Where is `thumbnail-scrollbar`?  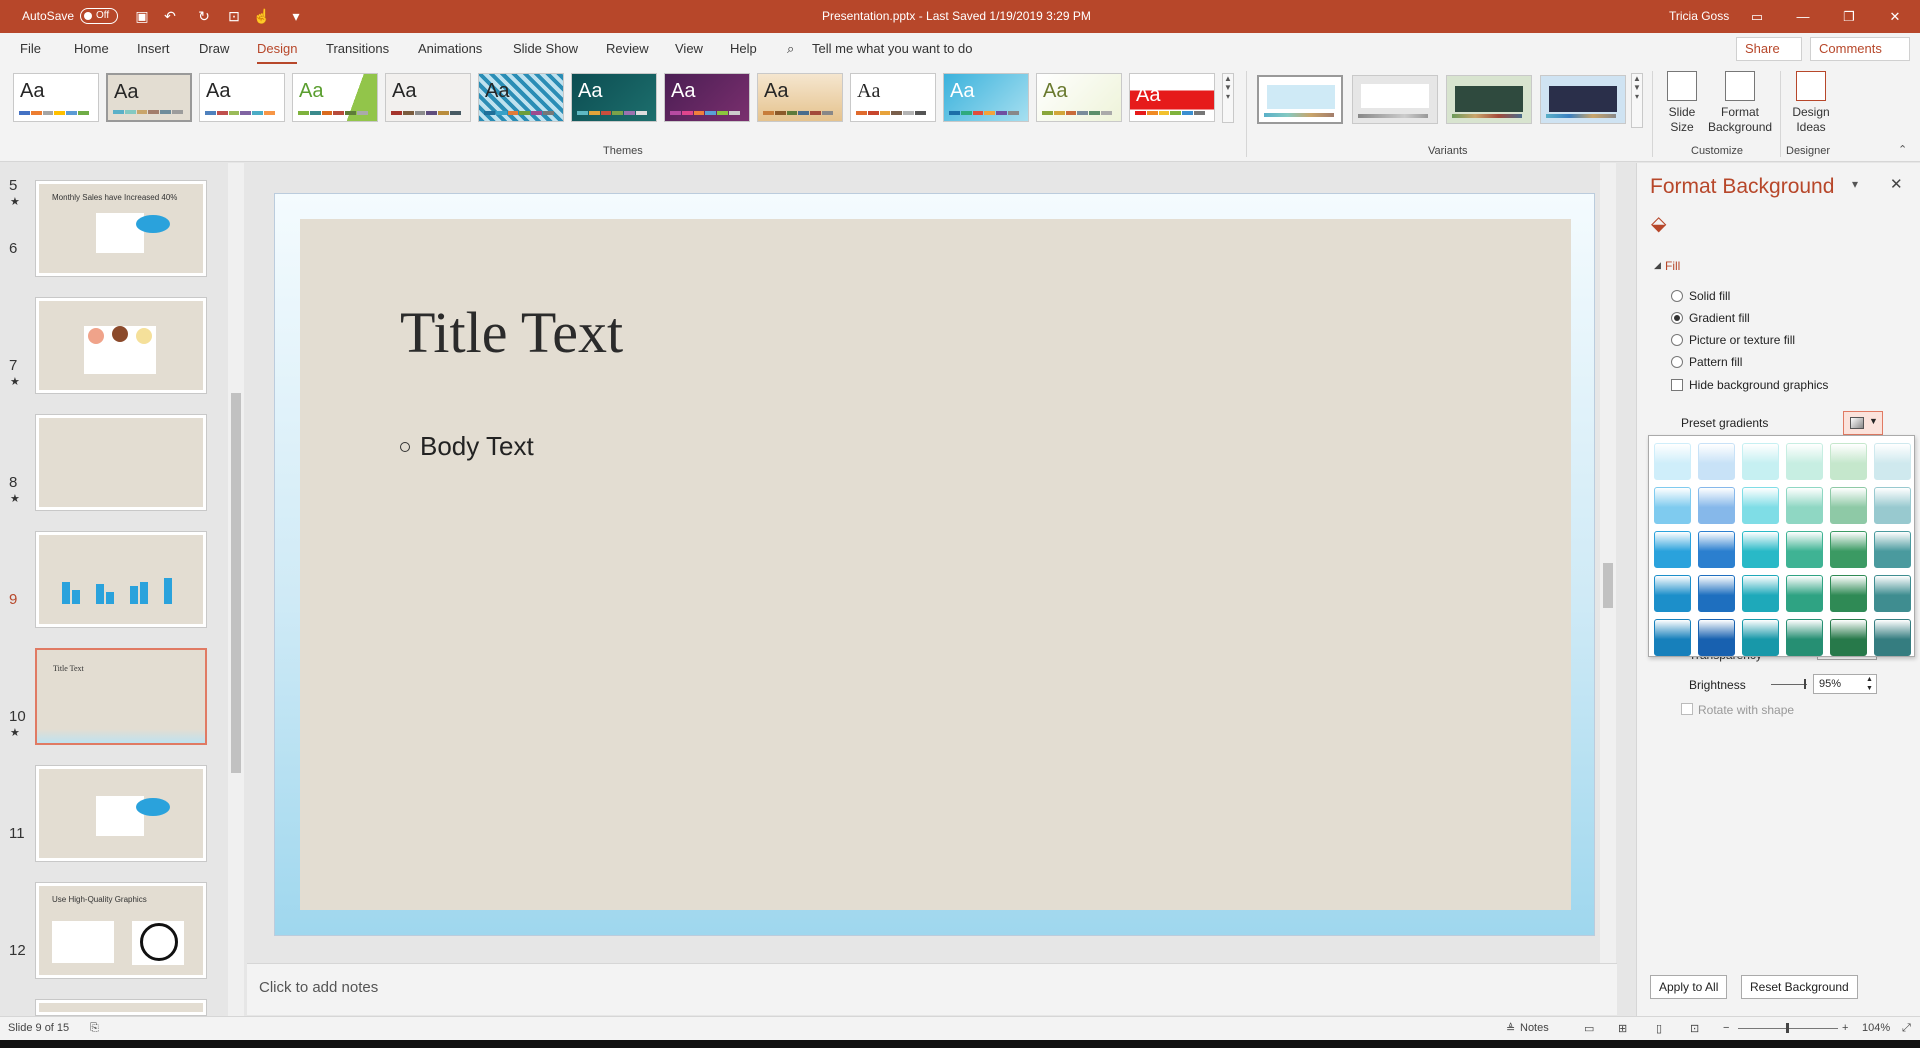
thumbnail-scrollbar is located at coordinates (236, 589).